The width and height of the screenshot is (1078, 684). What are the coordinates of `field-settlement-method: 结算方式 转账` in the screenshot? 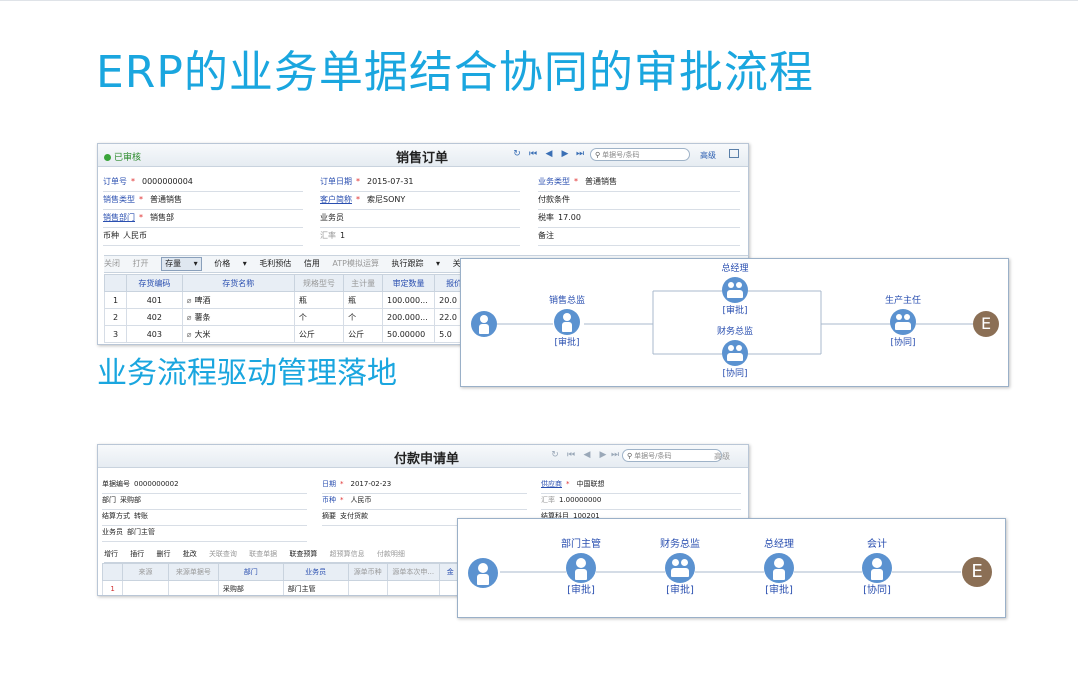 It's located at (204, 517).